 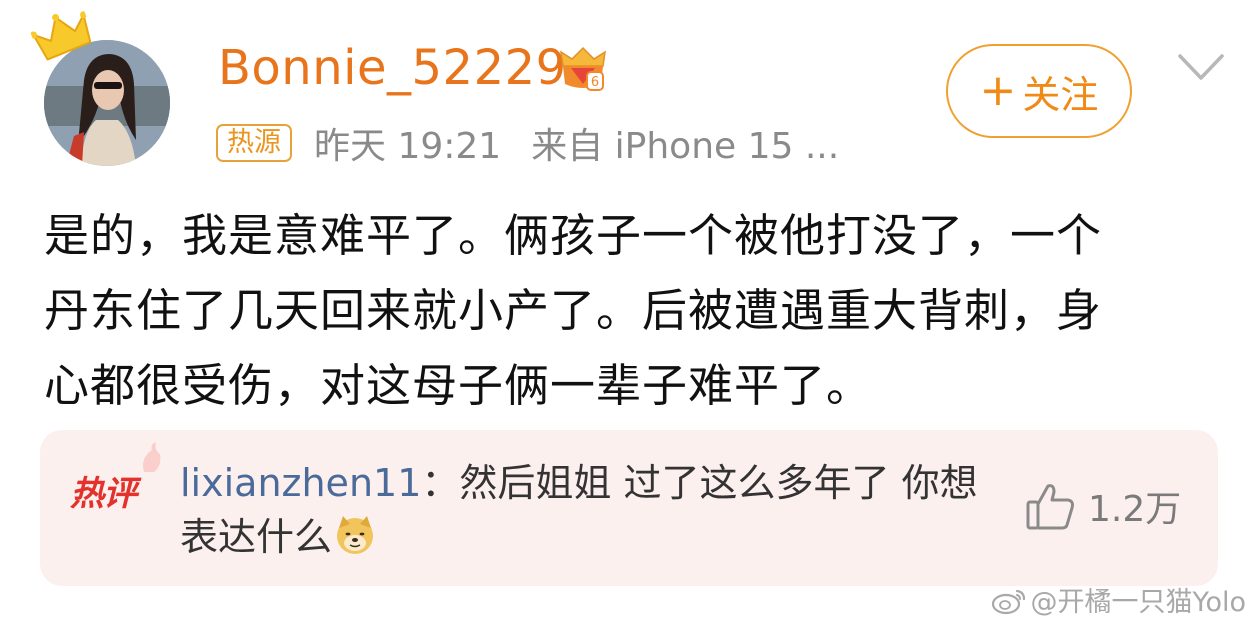 What do you see at coordinates (1050, 507) in the screenshot?
I see `thumbs-up-icon` at bounding box center [1050, 507].